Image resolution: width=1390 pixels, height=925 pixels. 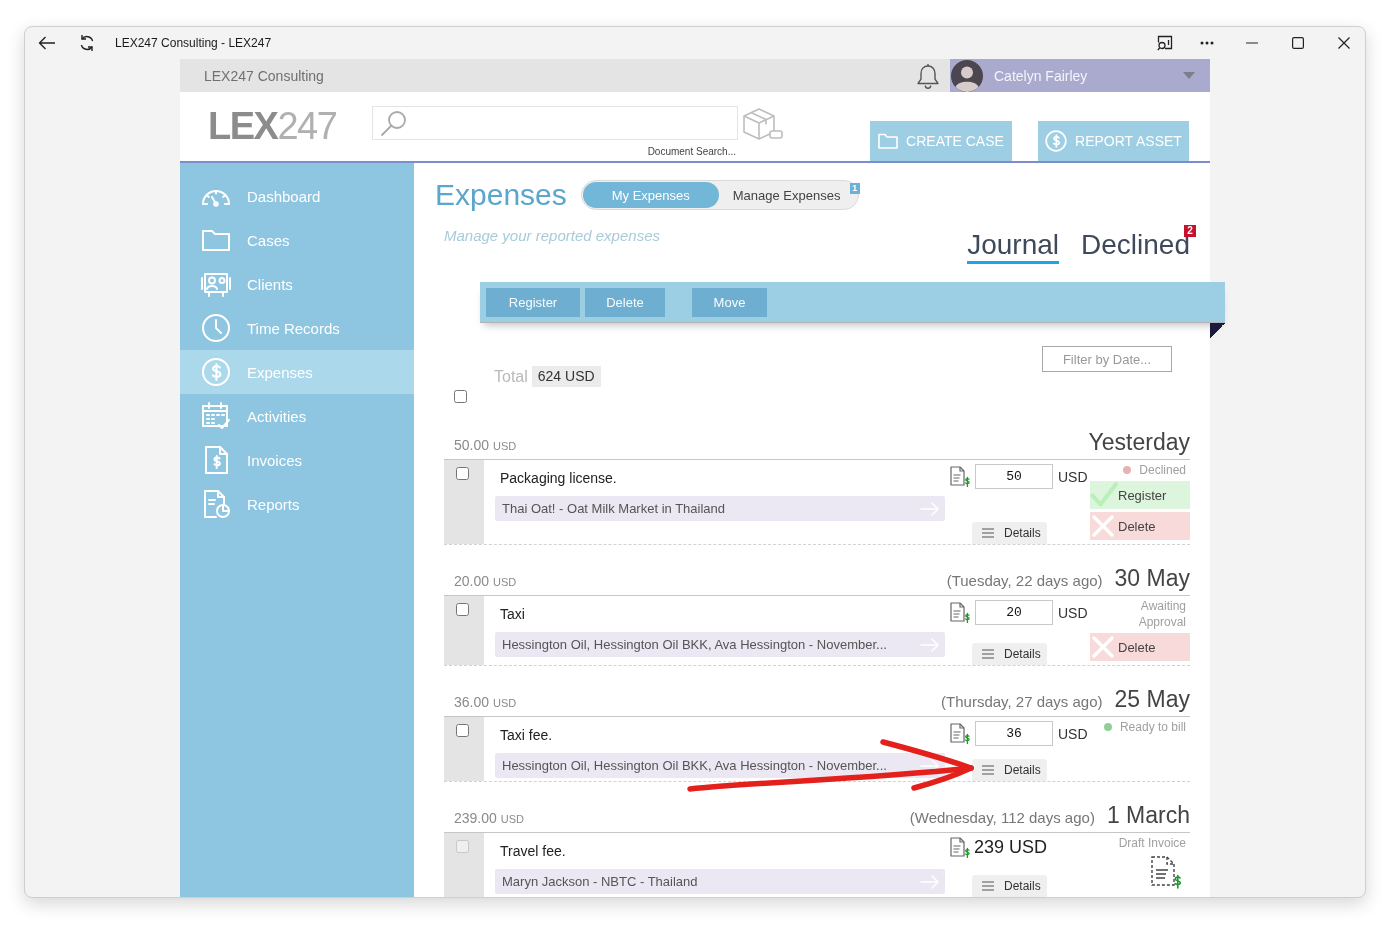 What do you see at coordinates (1152, 727) in the screenshot?
I see `status-label: Ready to bill` at bounding box center [1152, 727].